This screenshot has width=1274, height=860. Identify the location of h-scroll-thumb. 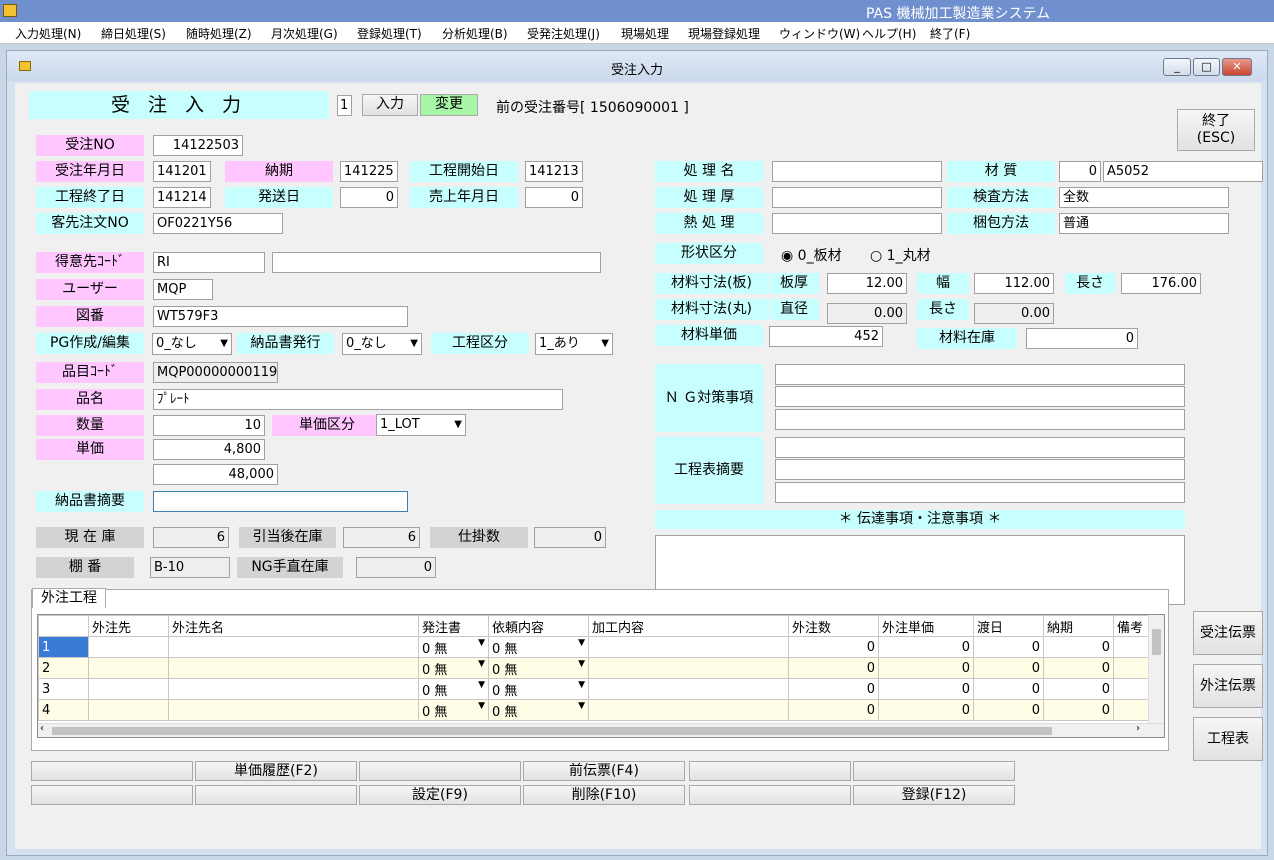
(552, 731).